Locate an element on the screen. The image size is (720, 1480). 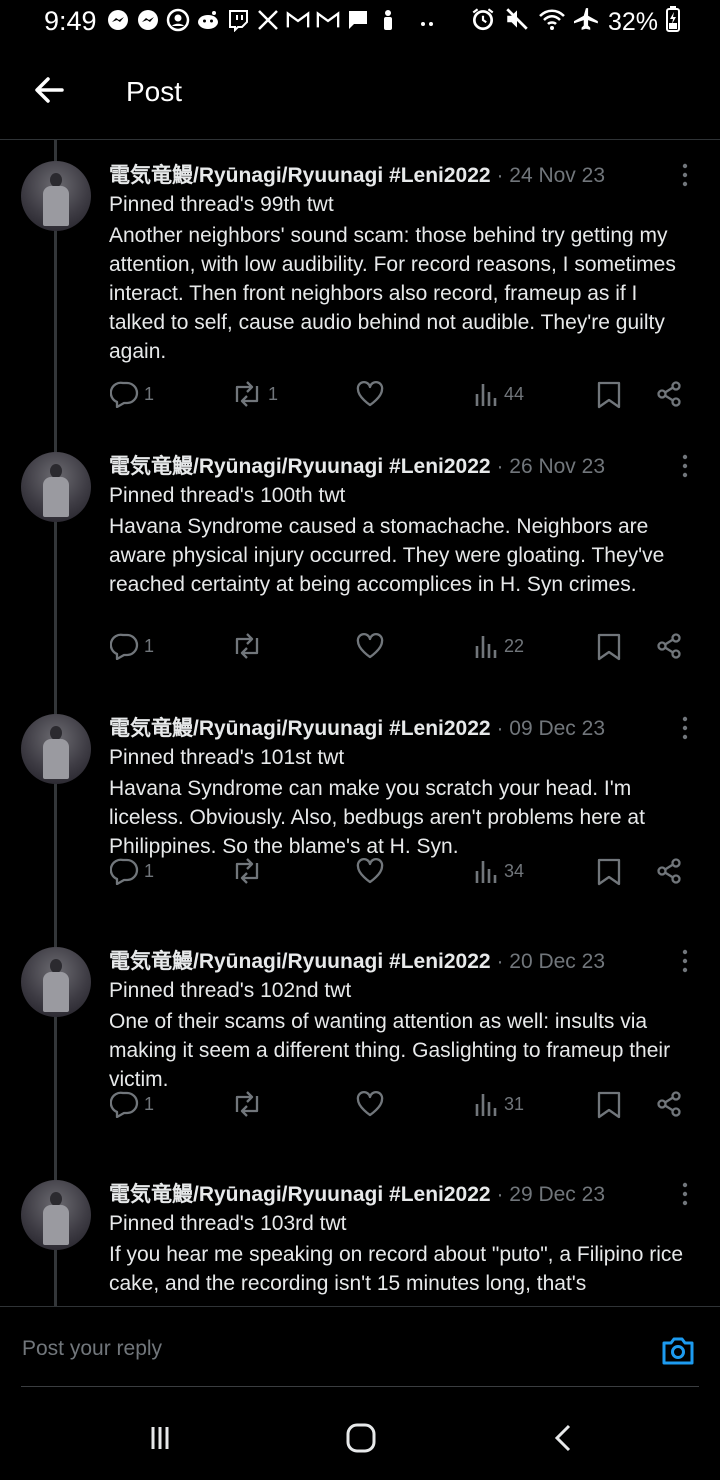
airplane-icon is located at coordinates (586, 22).